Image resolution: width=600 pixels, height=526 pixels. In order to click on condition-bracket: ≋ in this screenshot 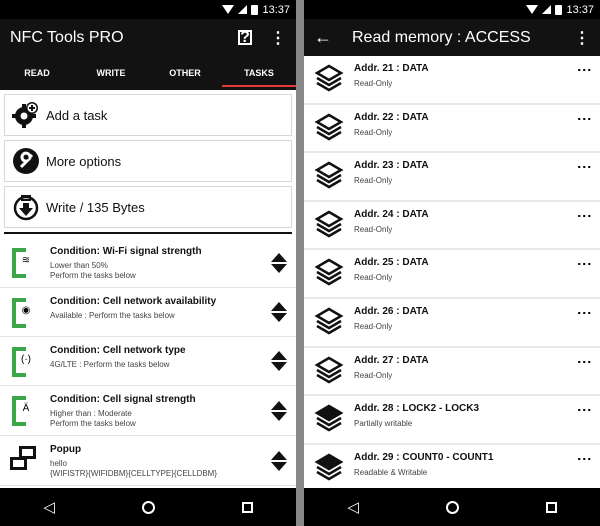, I will do `click(21, 263)`.